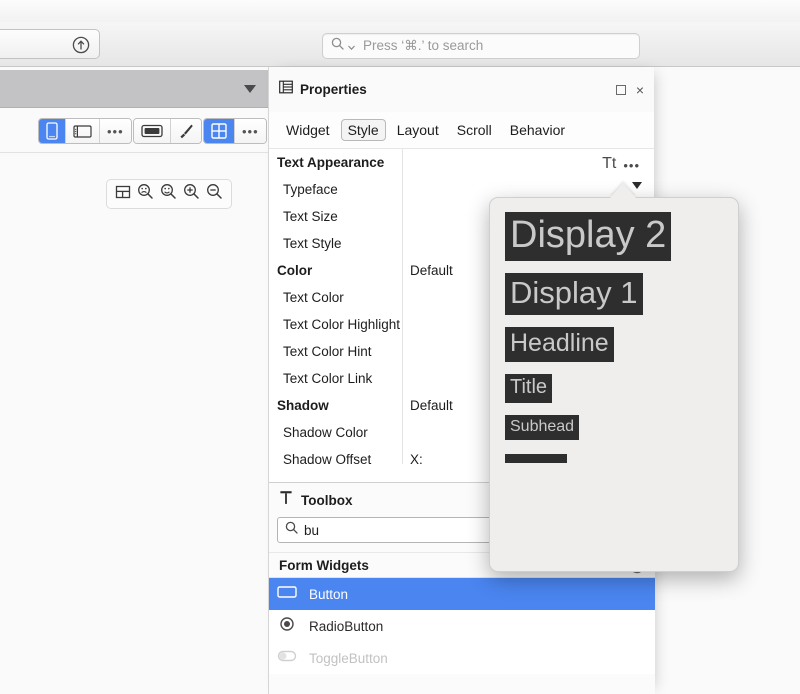 The image size is (800, 694). I want to click on prop-name: Text Style, so click(312, 243).